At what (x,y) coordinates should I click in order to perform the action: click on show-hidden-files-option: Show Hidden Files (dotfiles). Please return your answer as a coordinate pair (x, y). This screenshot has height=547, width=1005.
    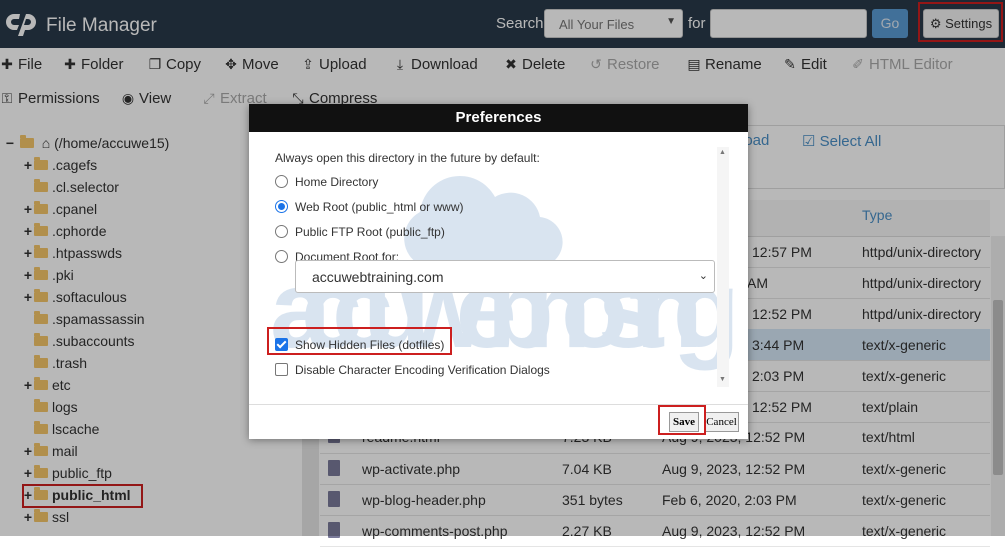
    Looking at the image, I should click on (359, 345).